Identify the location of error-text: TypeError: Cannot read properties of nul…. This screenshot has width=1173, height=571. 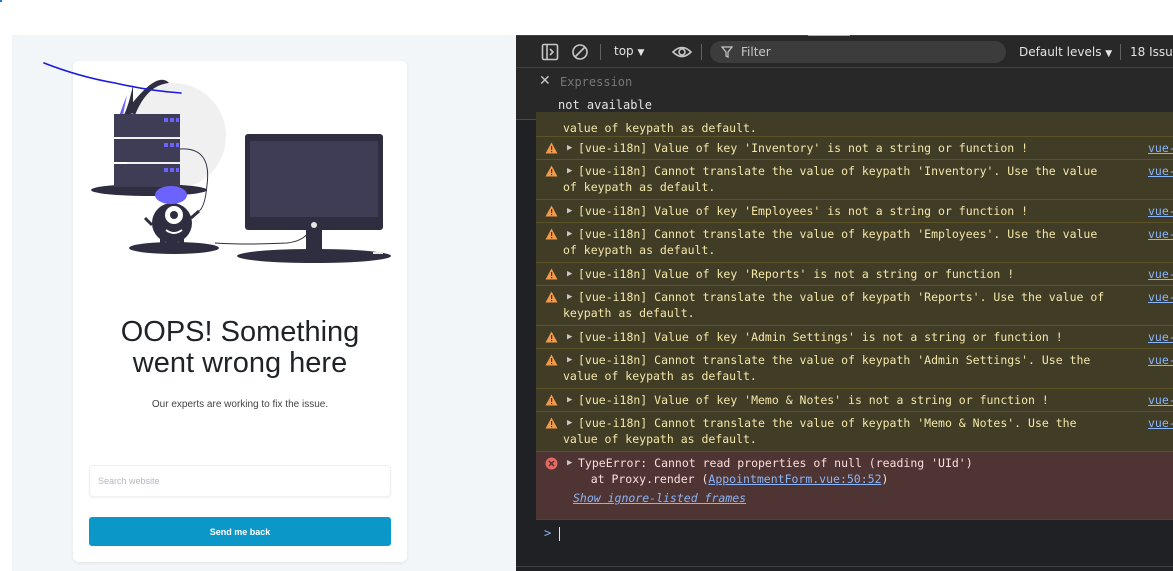
(775, 463).